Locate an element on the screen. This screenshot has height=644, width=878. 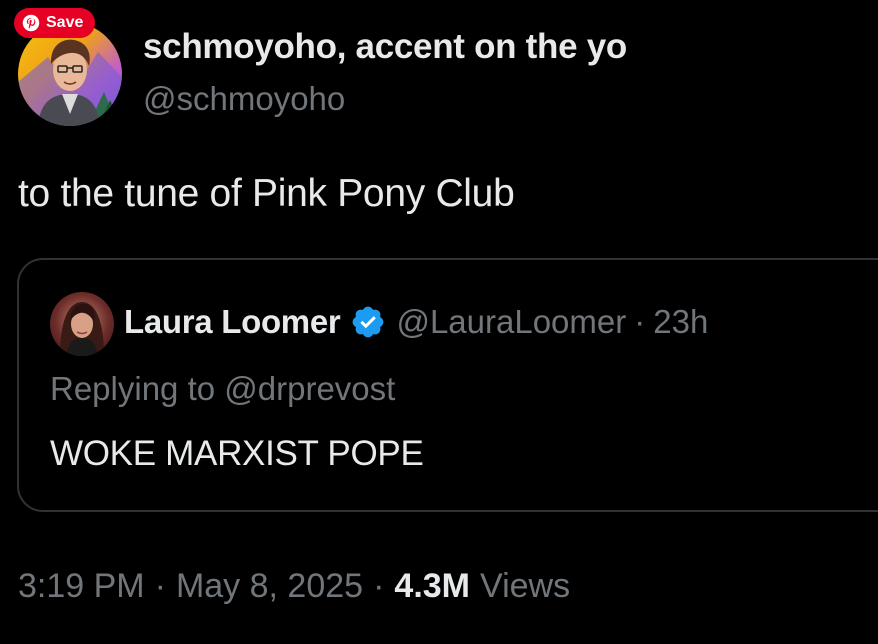
verified-badge-icon is located at coordinates (368, 322).